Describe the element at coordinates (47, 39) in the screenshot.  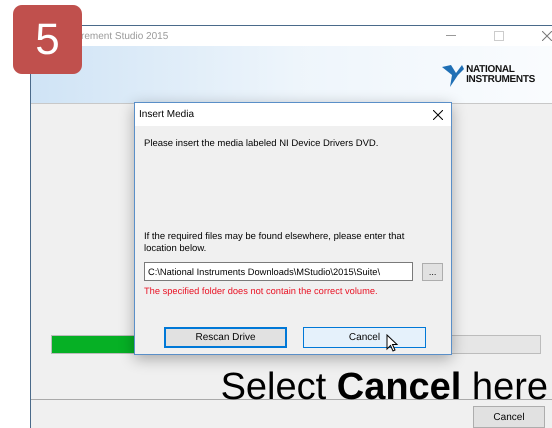
I see `step-badge: 5` at that location.